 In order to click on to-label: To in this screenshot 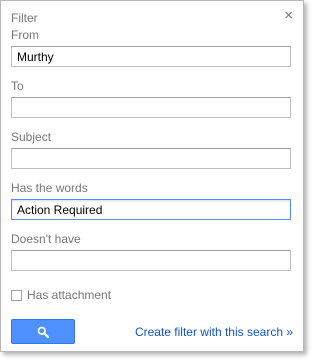, I will do `click(17, 86)`.